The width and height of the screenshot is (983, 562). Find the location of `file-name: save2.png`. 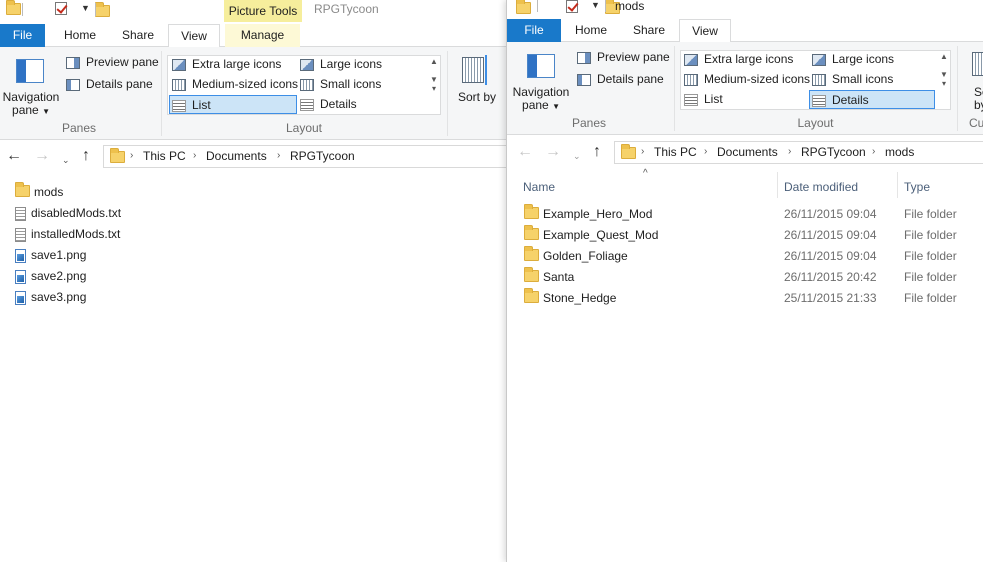

file-name: save2.png is located at coordinates (59, 276).